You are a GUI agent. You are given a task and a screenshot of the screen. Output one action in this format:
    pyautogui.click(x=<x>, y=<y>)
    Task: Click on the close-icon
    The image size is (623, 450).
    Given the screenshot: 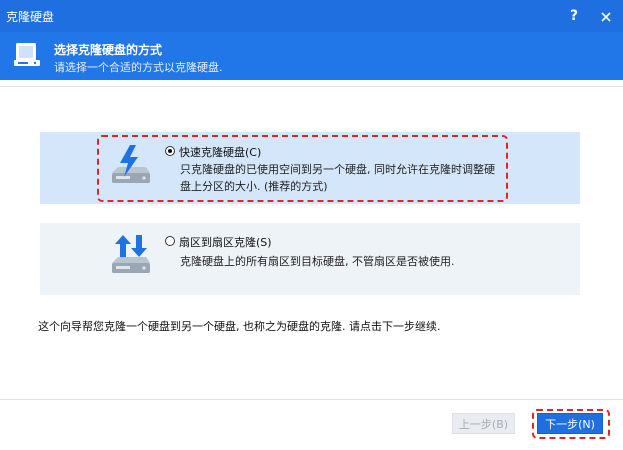 What is the action you would take?
    pyautogui.click(x=606, y=16)
    